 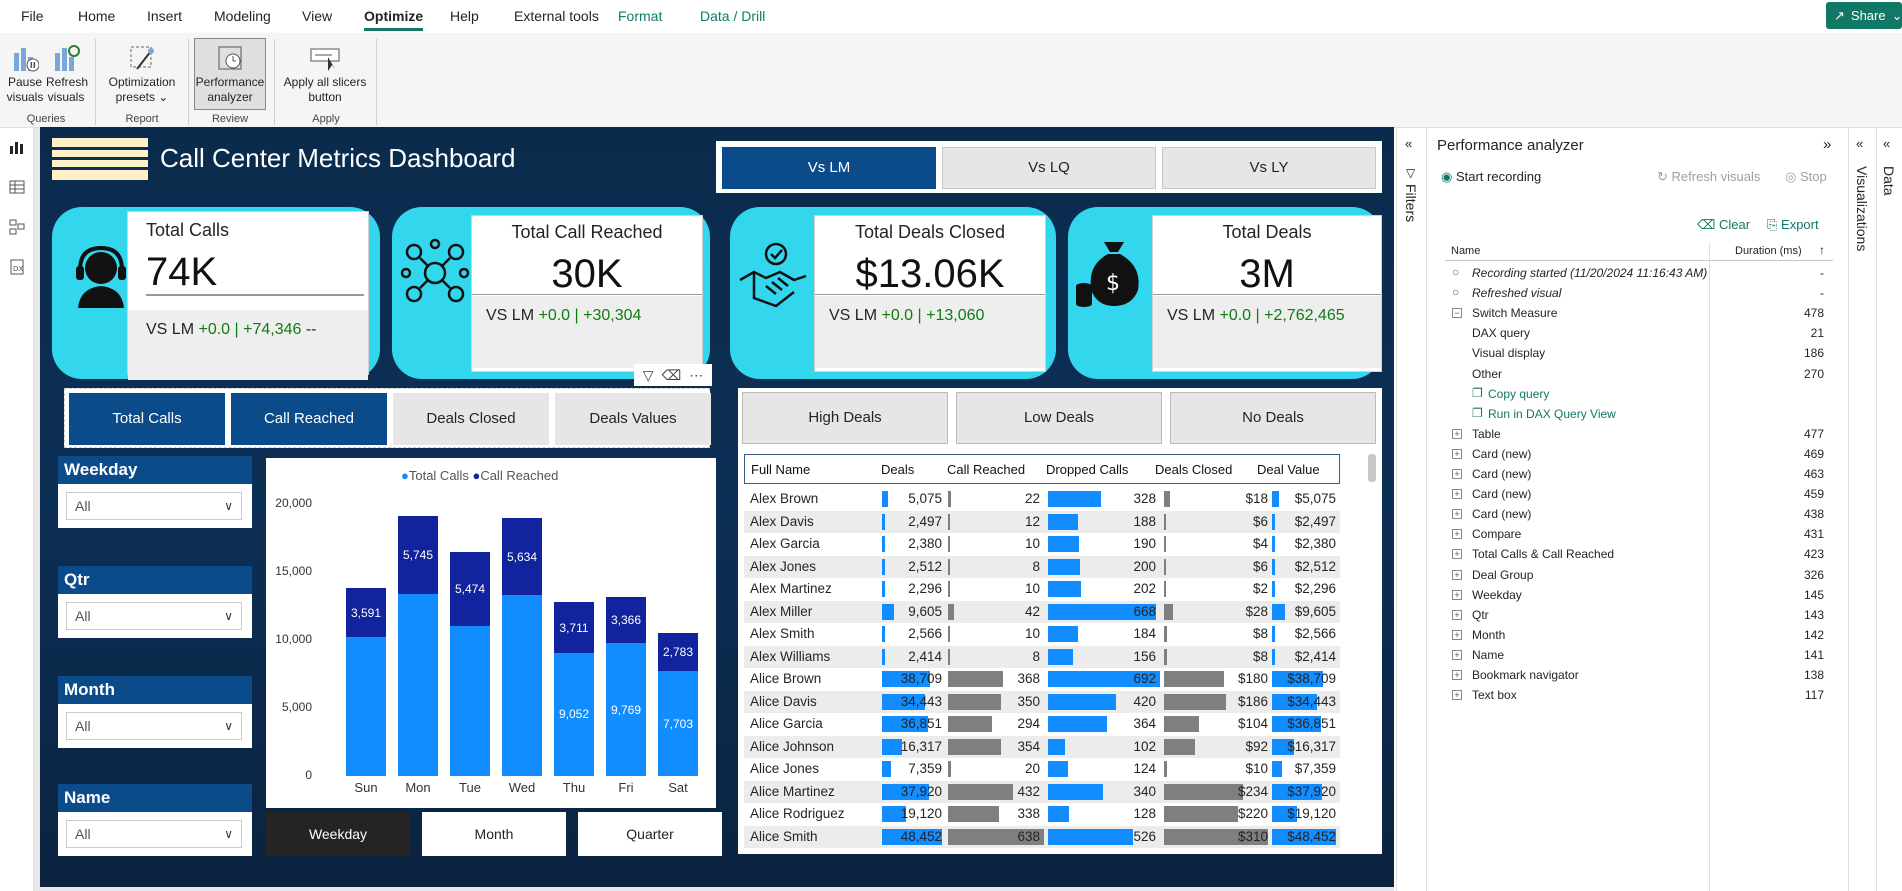 What do you see at coordinates (1638, 655) in the screenshot?
I see `perf-row: + Name 141` at bounding box center [1638, 655].